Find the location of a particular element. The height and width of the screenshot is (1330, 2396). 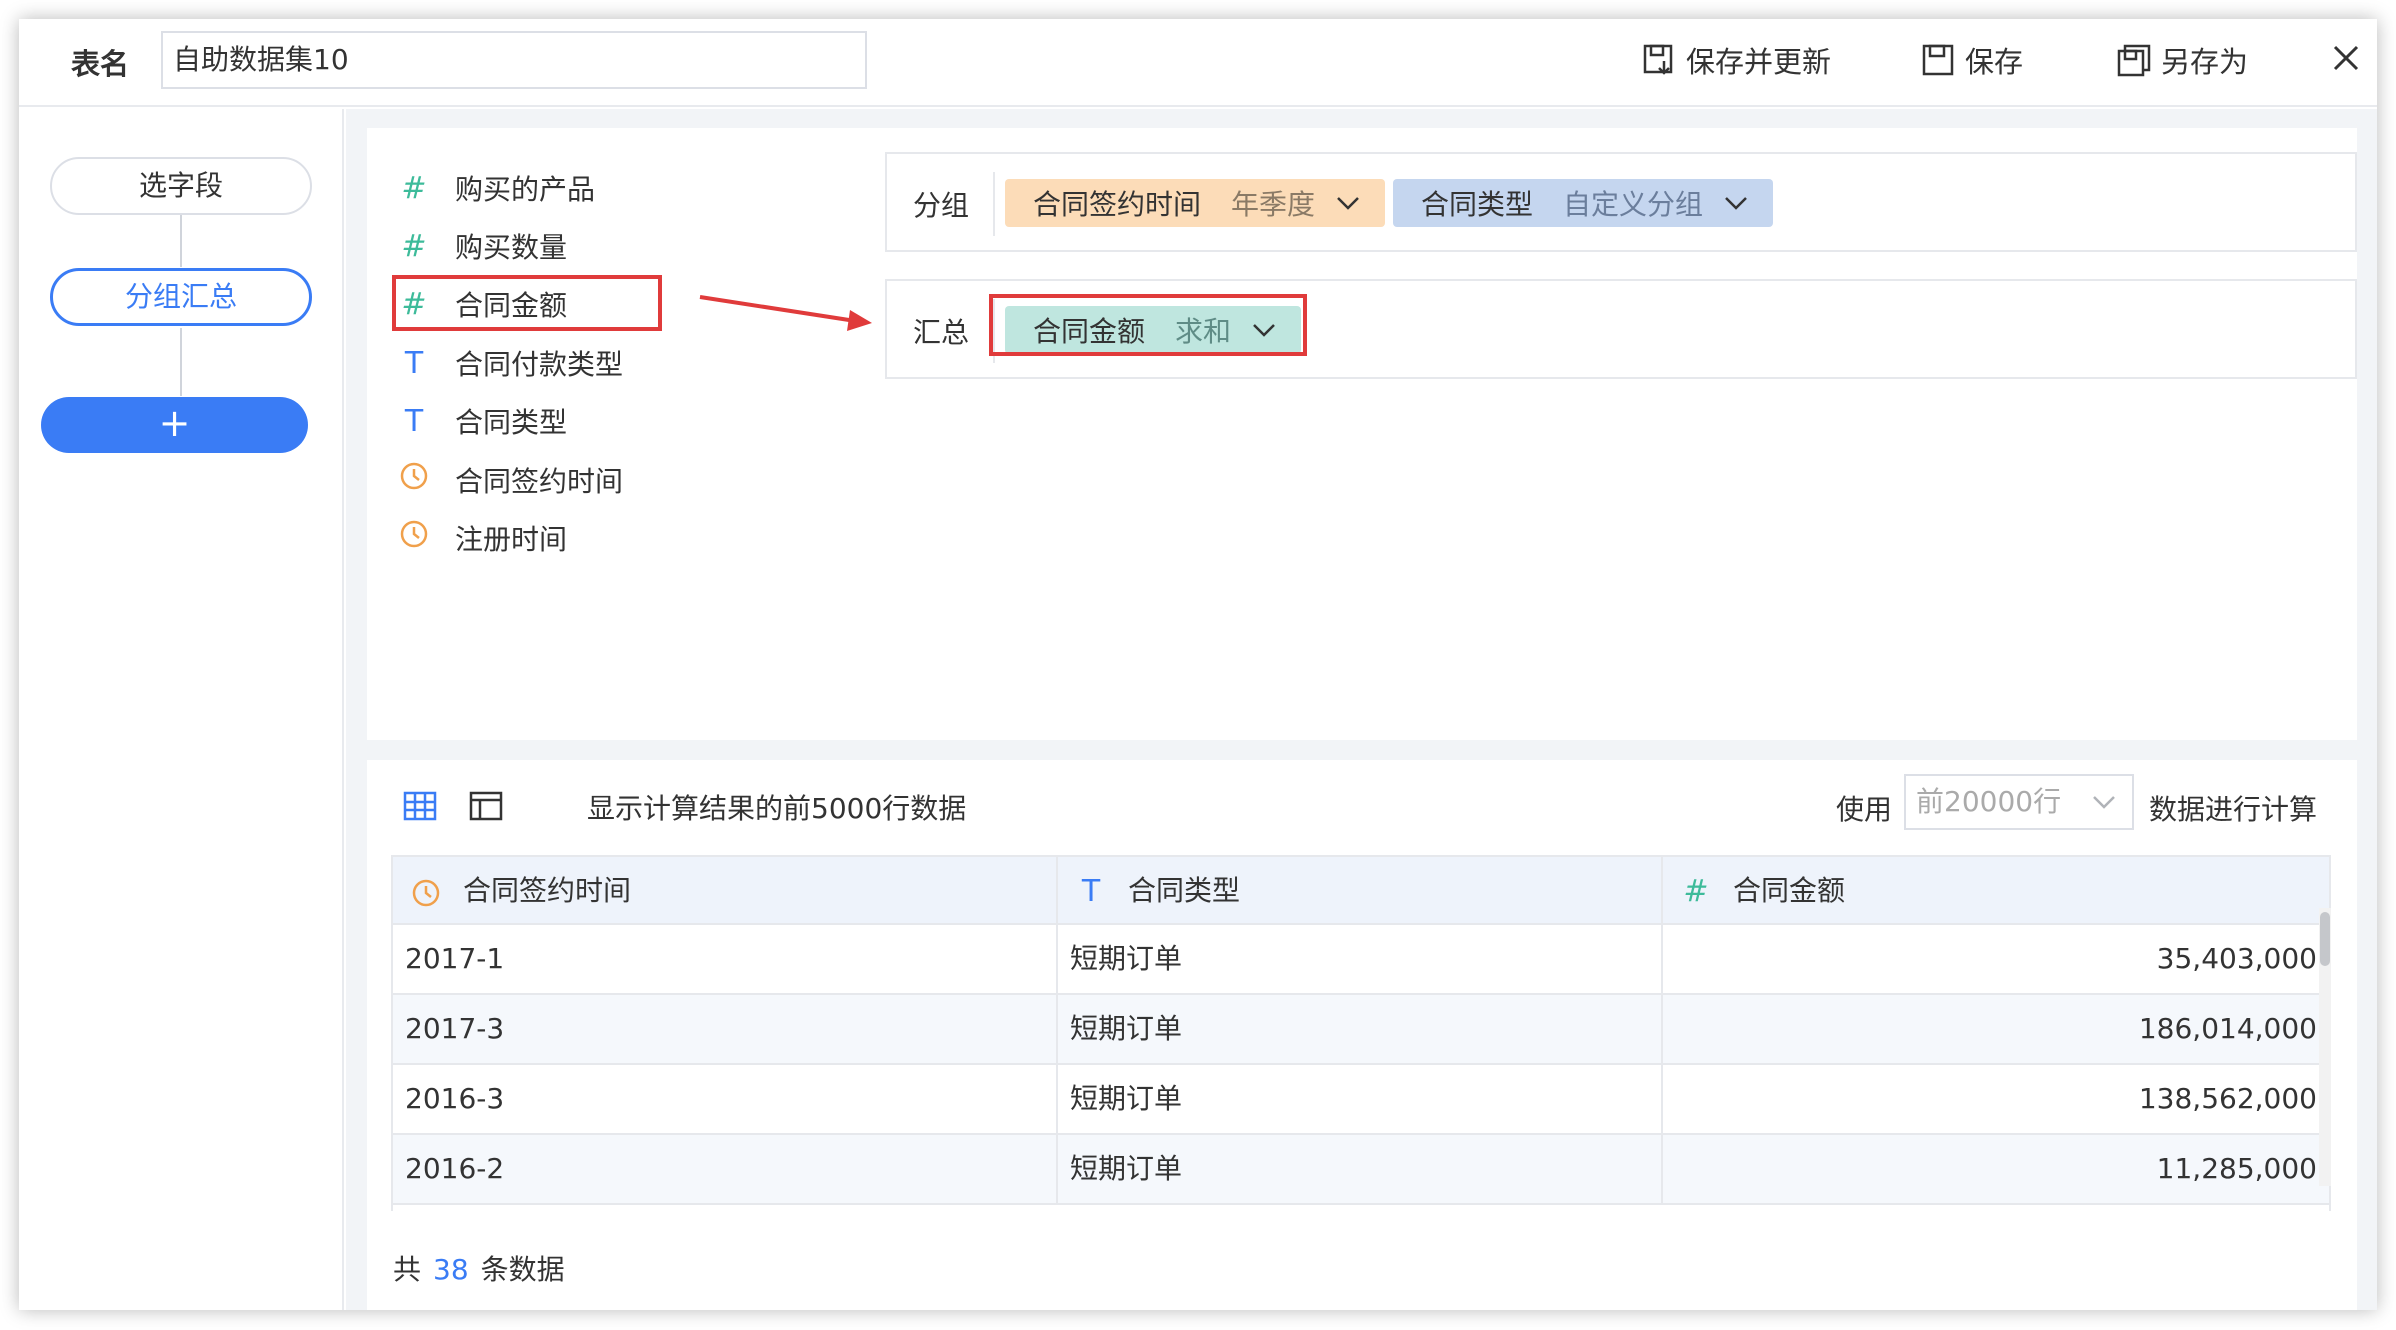

table-row: 2017-3 短期订单 186,014,000 is located at coordinates (1361, 1030).